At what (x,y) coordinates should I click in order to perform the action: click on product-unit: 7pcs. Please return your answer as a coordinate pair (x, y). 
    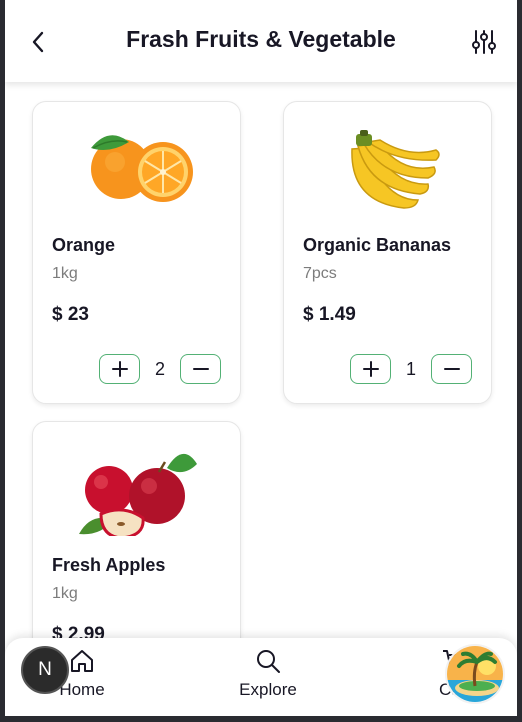
    Looking at the image, I should click on (320, 273).